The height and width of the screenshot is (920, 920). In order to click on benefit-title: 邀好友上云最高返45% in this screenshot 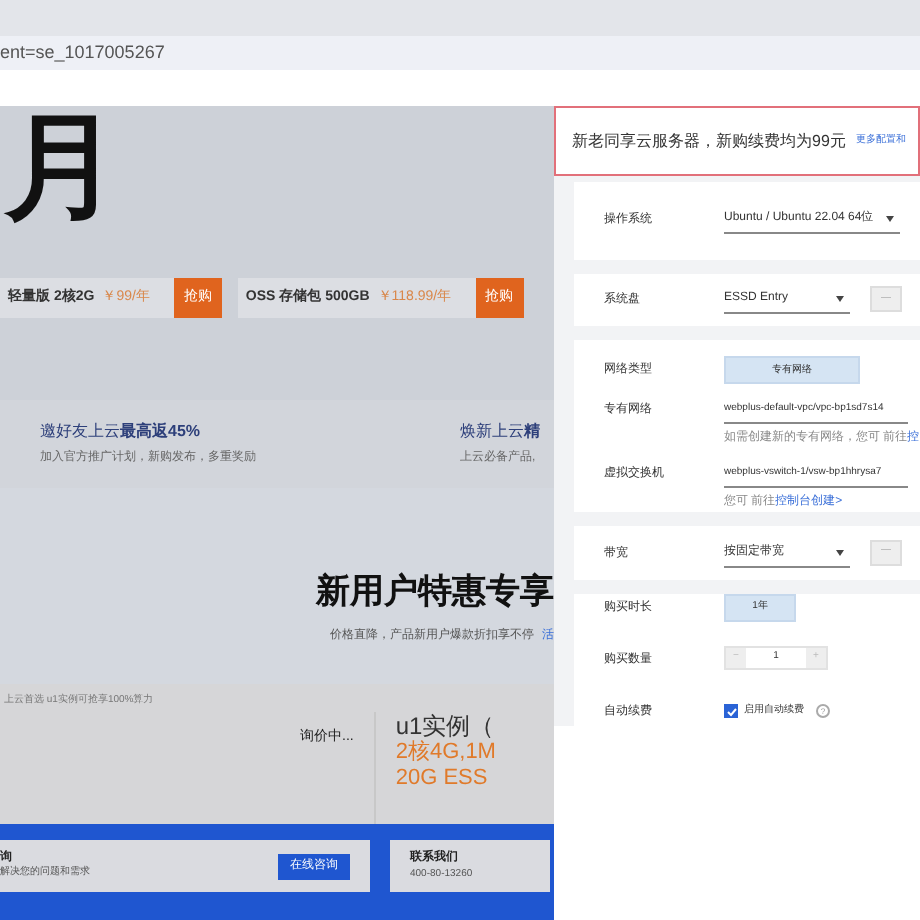, I will do `click(121, 432)`.